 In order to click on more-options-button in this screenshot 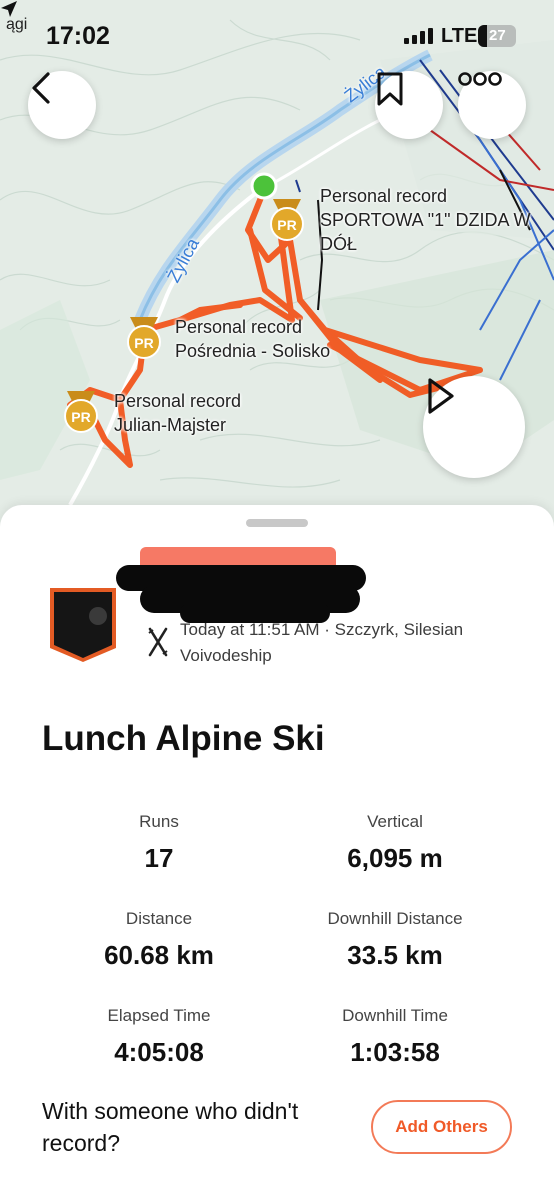, I will do `click(492, 105)`.